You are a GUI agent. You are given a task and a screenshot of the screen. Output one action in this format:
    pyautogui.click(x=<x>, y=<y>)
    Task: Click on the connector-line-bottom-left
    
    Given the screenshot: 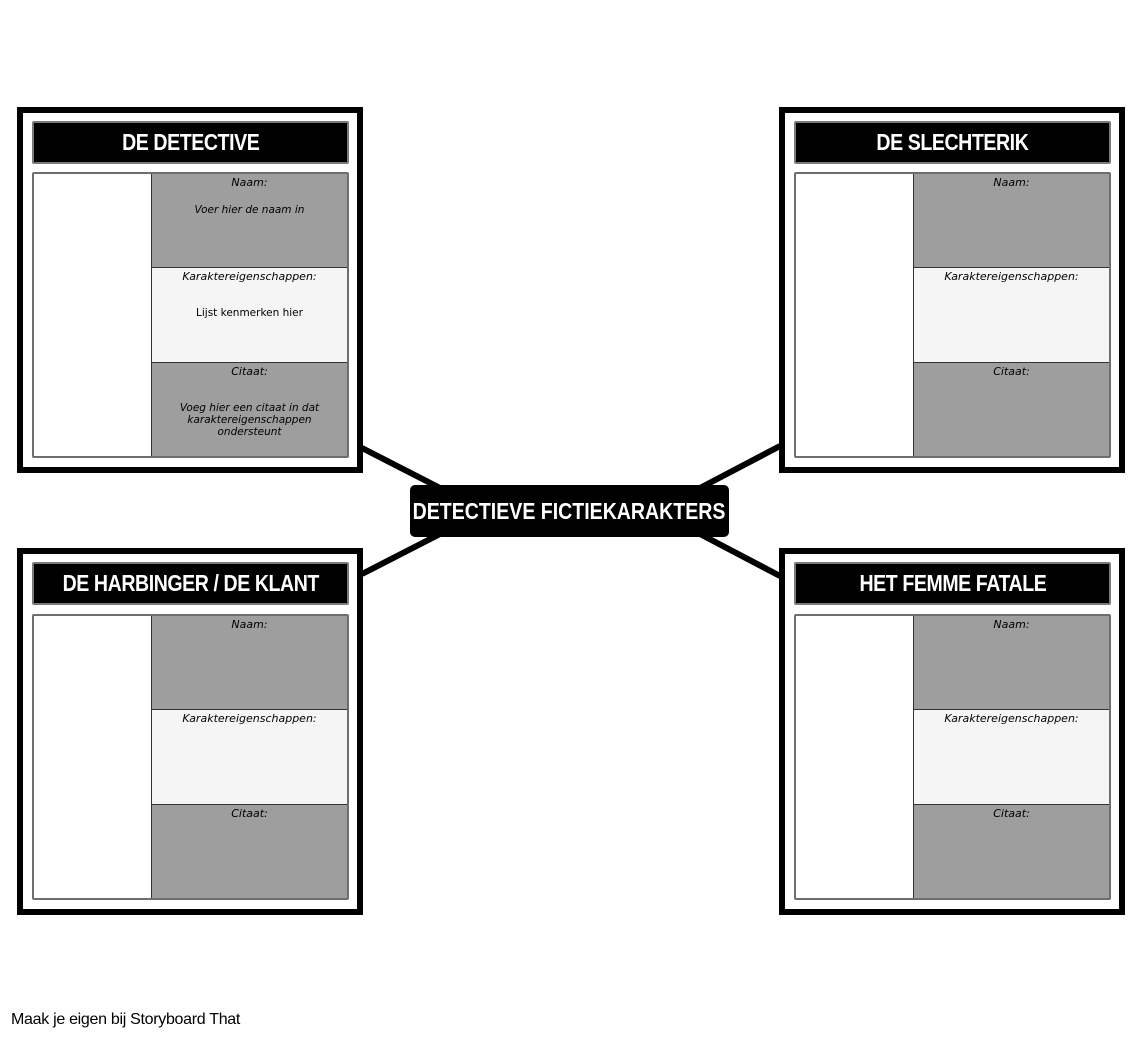 What is the action you would take?
    pyautogui.click(x=401, y=554)
    